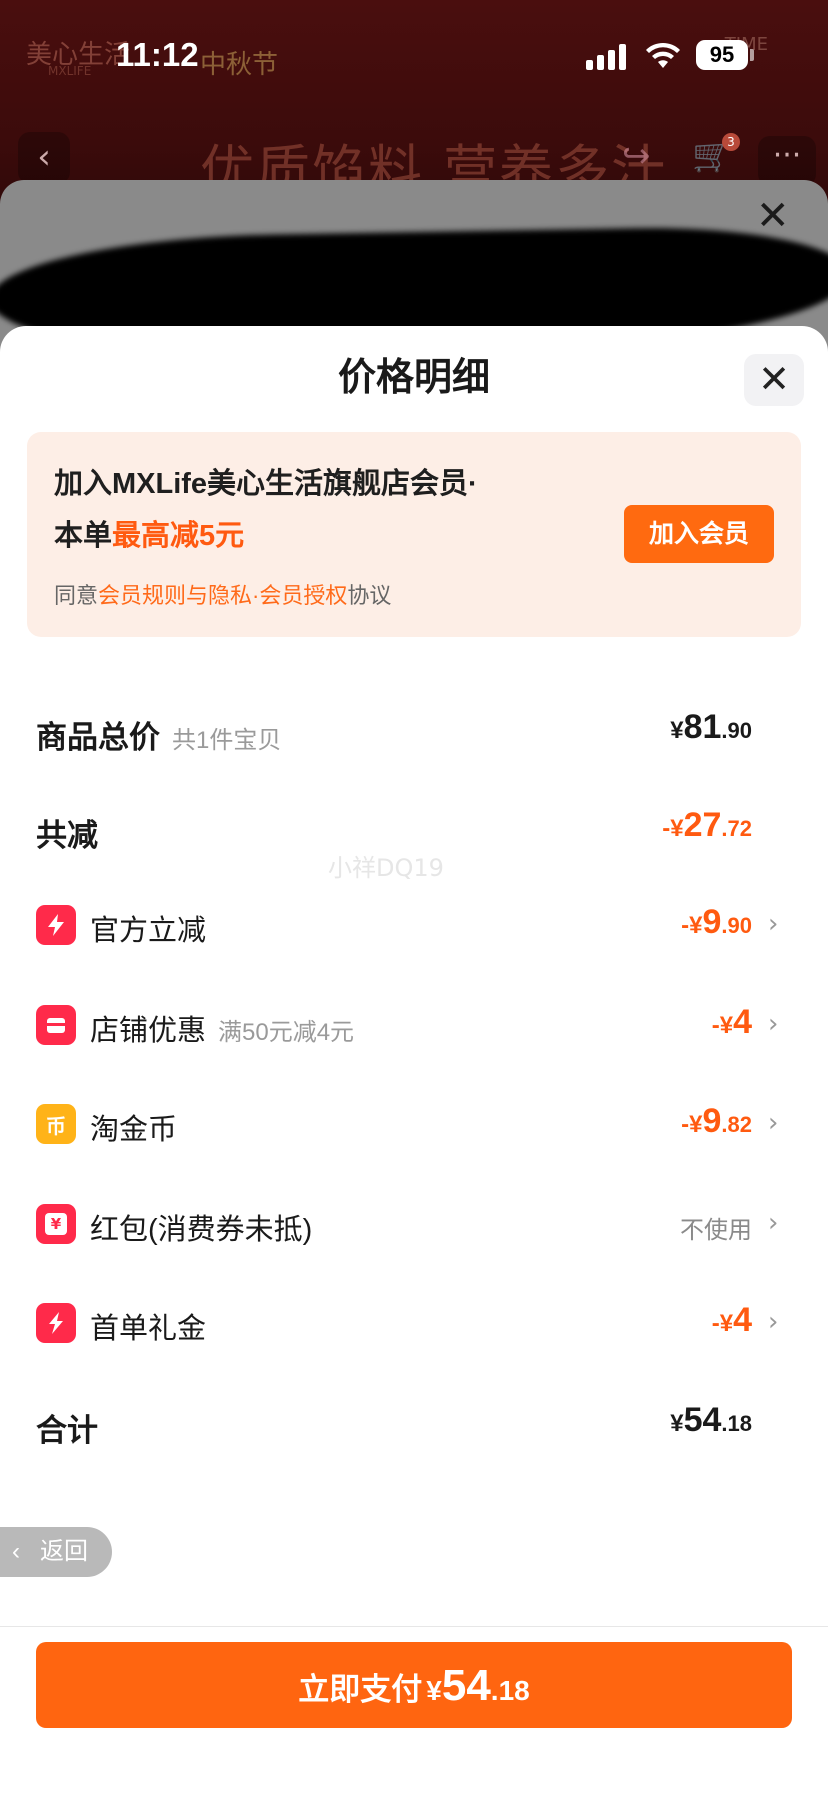 The image size is (828, 1795). I want to click on back-button: ‹ 返回, so click(56, 1552).